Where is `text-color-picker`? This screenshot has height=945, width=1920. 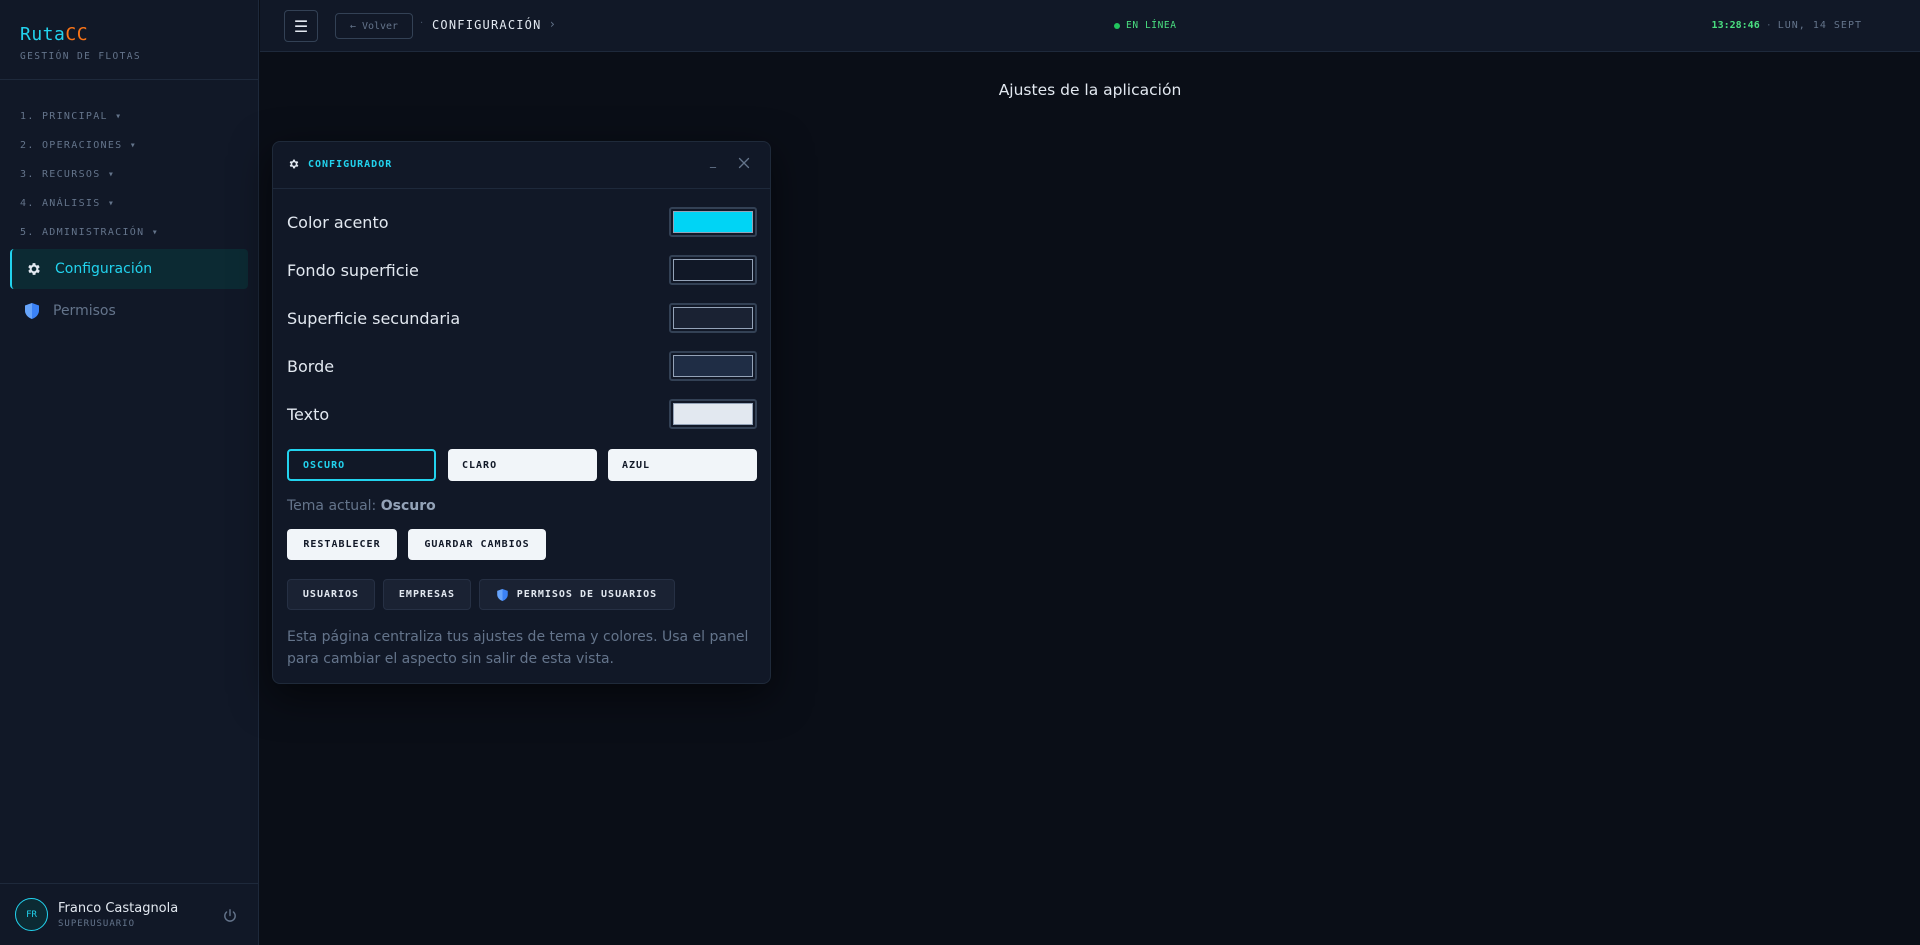 text-color-picker is located at coordinates (713, 414).